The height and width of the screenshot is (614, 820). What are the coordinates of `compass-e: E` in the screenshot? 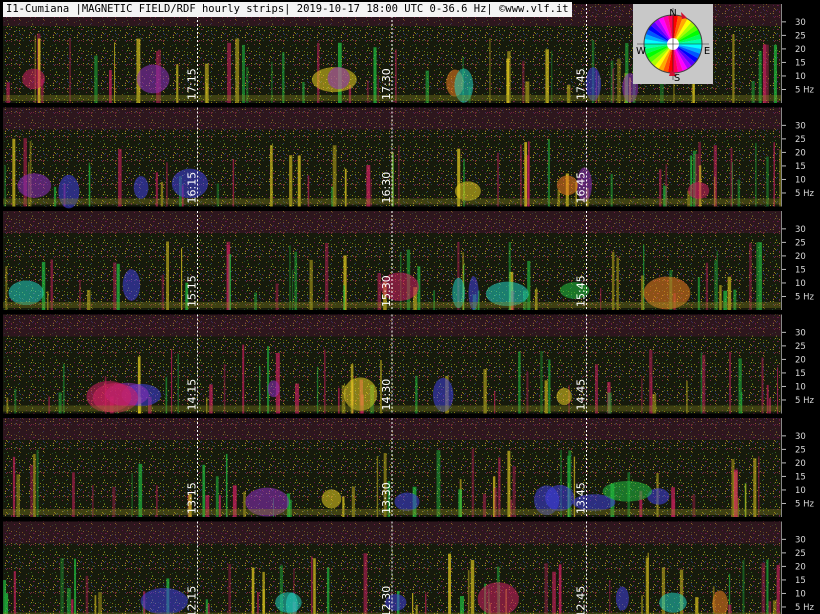 It's located at (707, 51).